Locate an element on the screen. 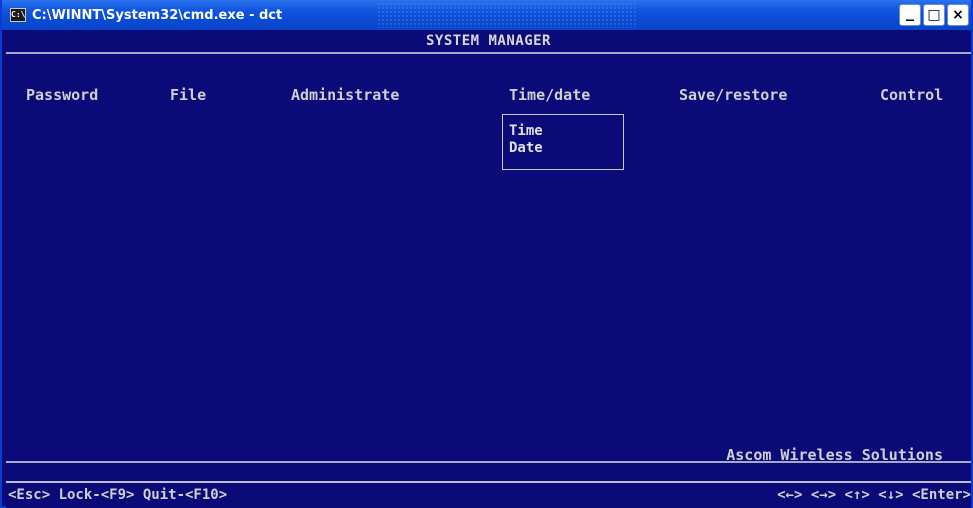 This screenshot has height=508, width=973. menu-item-file: File is located at coordinates (188, 95).